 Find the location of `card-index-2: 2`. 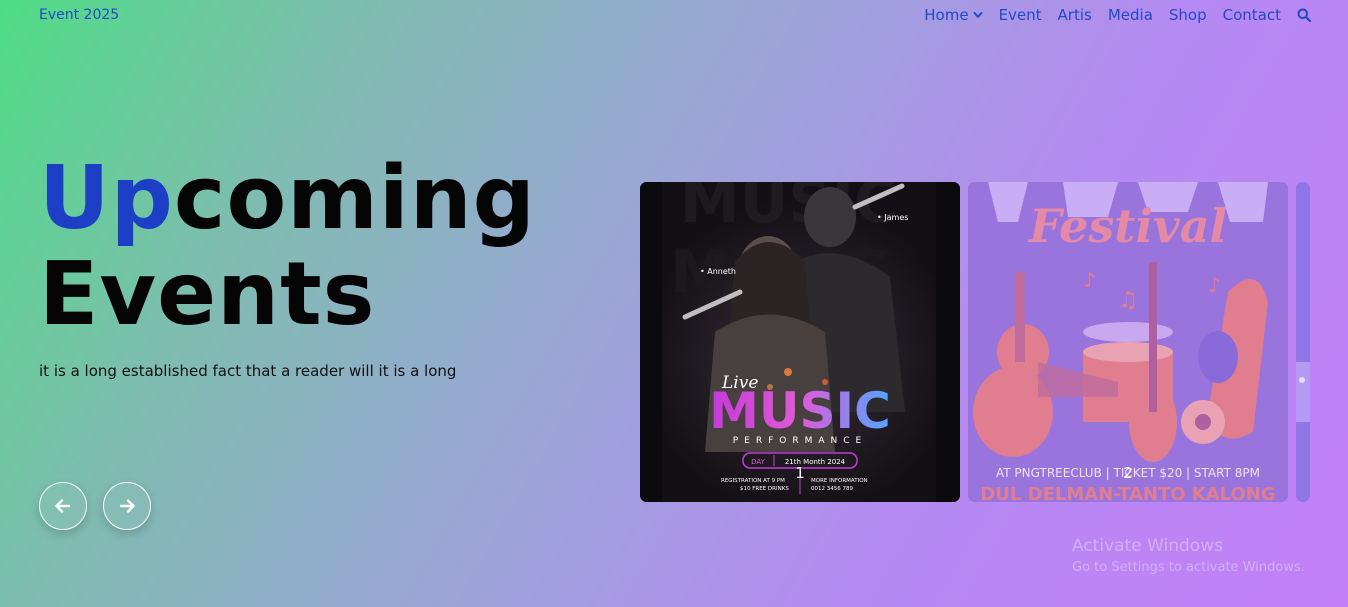

card-index-2: 2 is located at coordinates (1128, 473).